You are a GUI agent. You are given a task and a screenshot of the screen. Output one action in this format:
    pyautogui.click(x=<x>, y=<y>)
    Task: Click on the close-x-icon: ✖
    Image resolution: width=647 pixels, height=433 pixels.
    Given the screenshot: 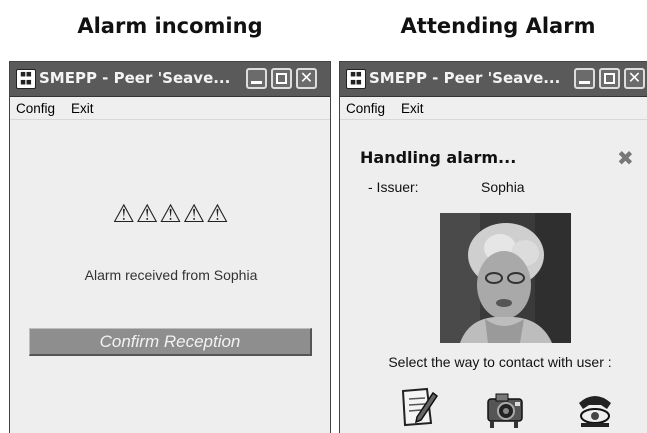 What is the action you would take?
    pyautogui.click(x=625, y=158)
    